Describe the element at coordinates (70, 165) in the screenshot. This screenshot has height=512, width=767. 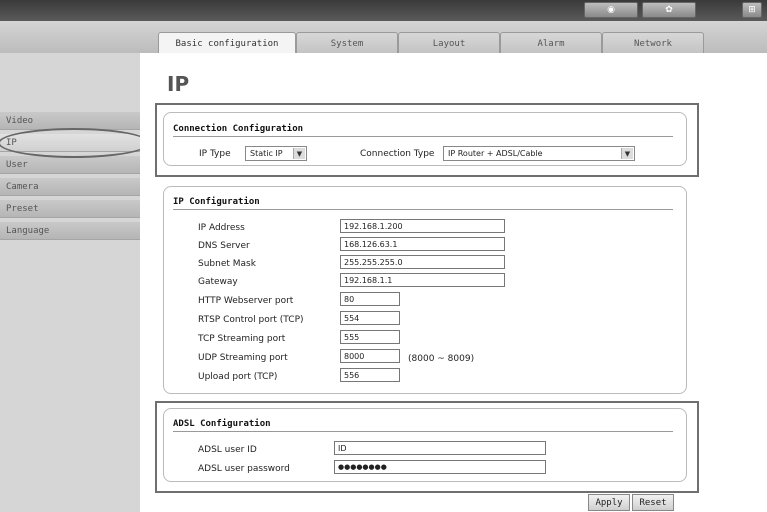
I see `sidebar-item-user: User` at that location.